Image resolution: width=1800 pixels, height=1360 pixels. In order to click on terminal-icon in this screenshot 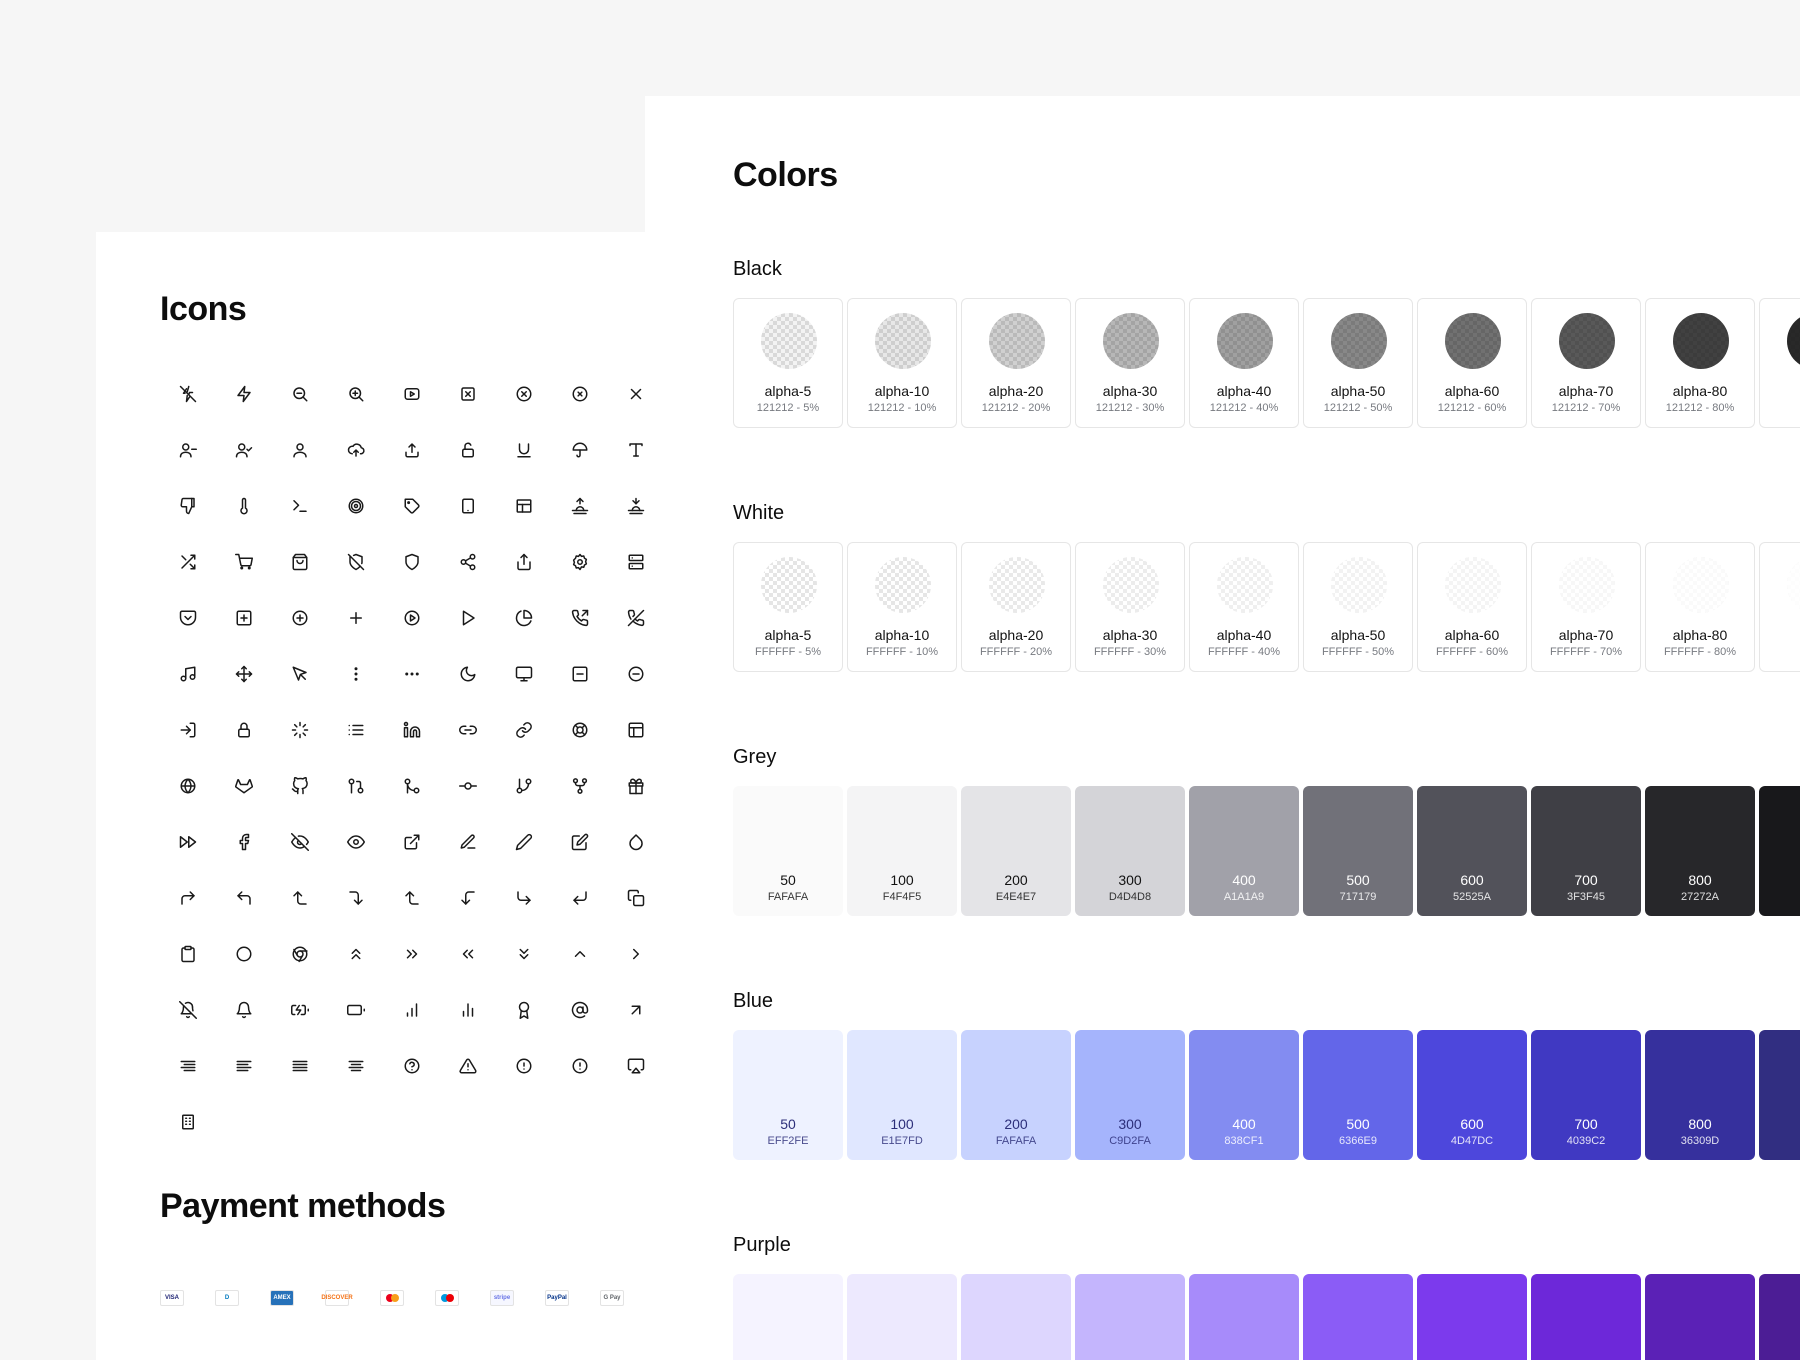, I will do `click(300, 506)`.